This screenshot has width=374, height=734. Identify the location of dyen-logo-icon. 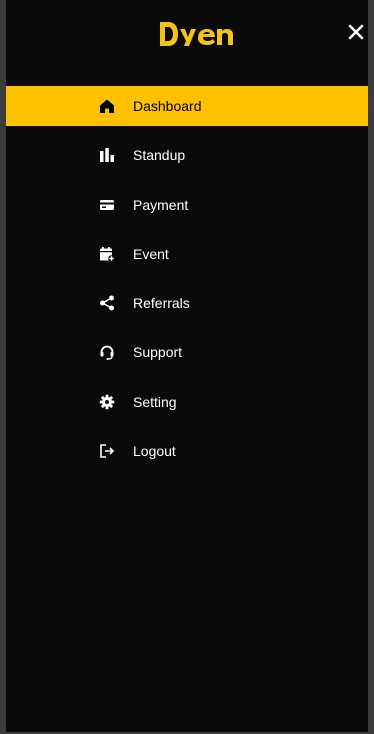
(196, 34).